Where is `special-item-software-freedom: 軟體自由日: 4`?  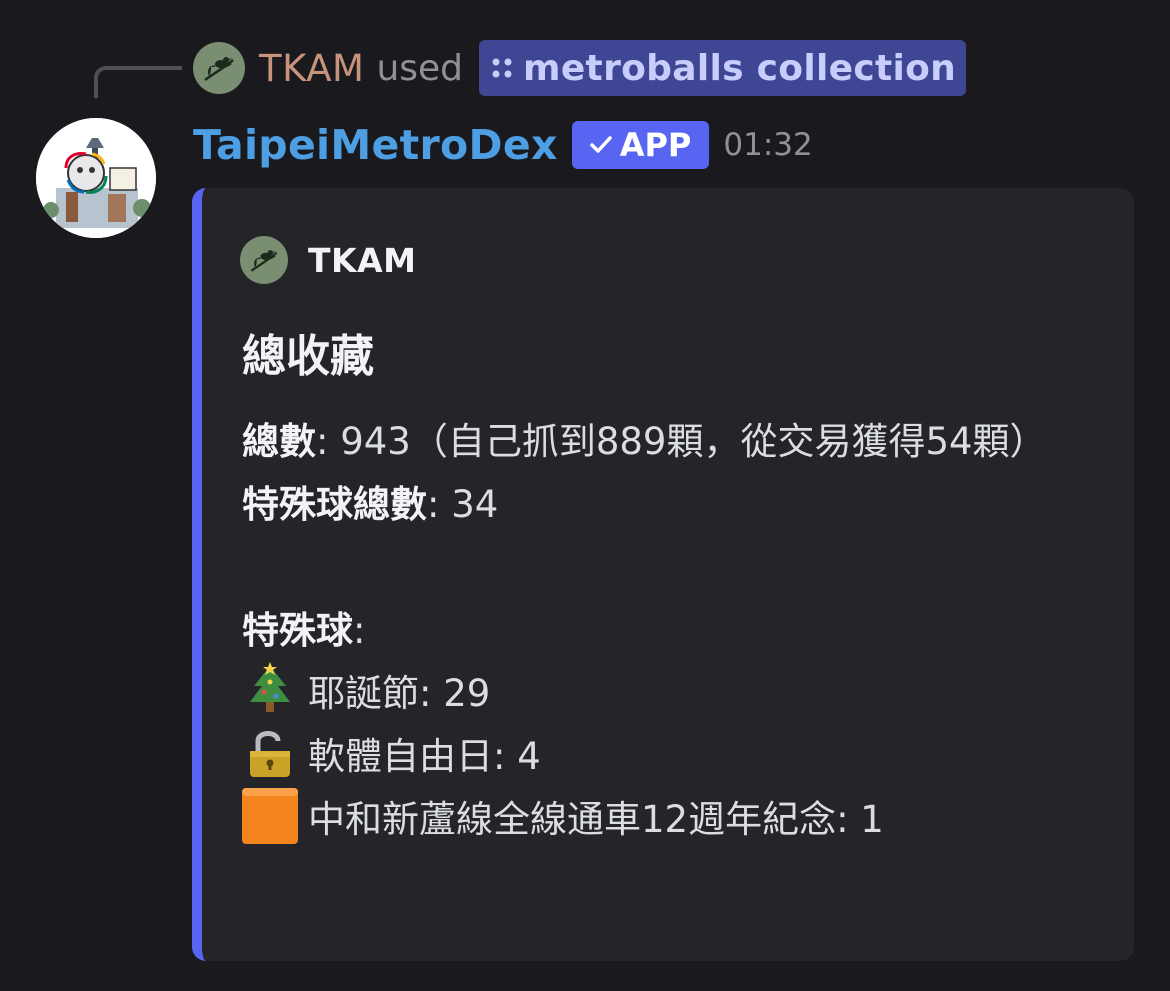 special-item-software-freedom: 軟體自由日: 4 is located at coordinates (677, 756).